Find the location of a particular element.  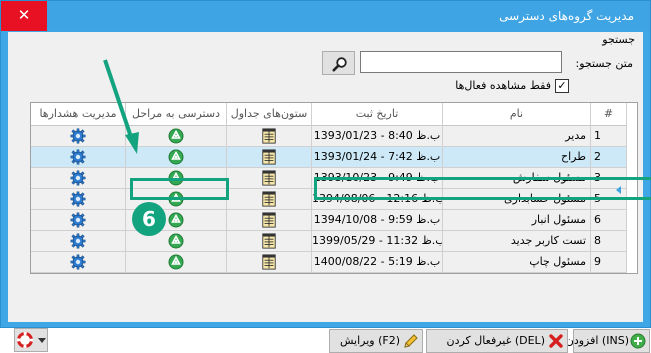

deactivate-button: (DEL) غیرفعال کردن is located at coordinates (497, 341).